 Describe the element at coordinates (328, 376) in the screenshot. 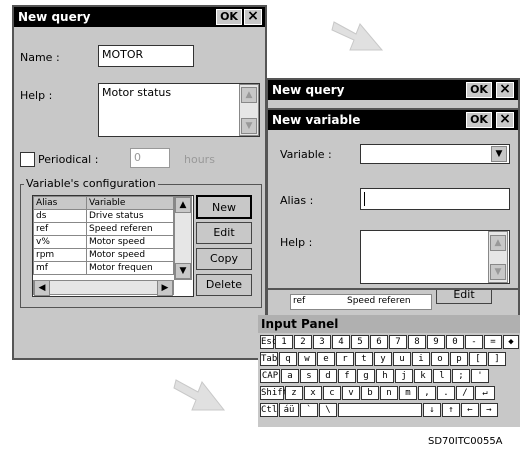

I see `keyboard-key: d` at that location.